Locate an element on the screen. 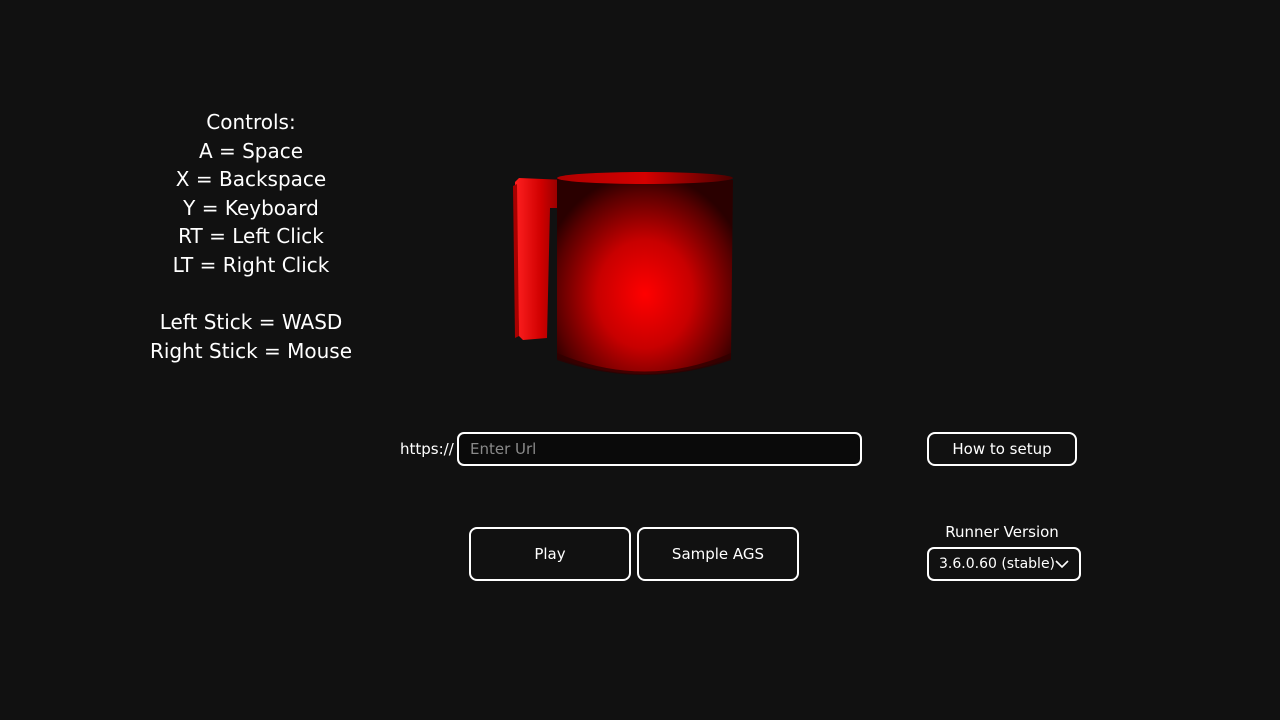 This screenshot has height=720, width=1280. play-button: Play is located at coordinates (550, 554).